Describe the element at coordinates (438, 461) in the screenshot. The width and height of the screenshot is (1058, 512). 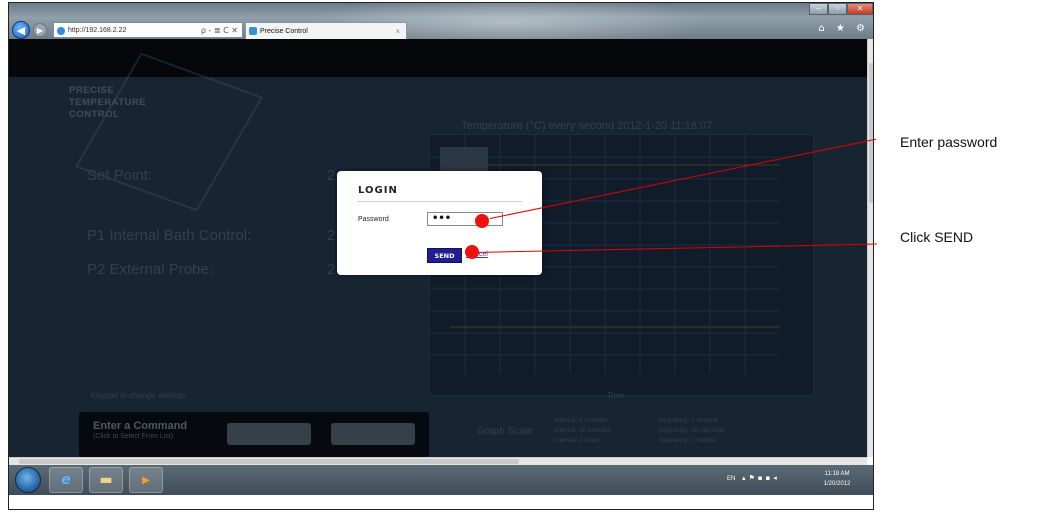
I see `horizontal-scrollbar` at that location.